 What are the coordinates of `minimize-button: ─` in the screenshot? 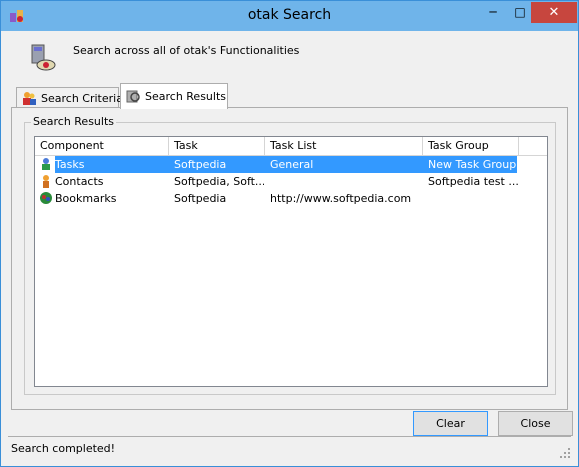 It's located at (493, 12).